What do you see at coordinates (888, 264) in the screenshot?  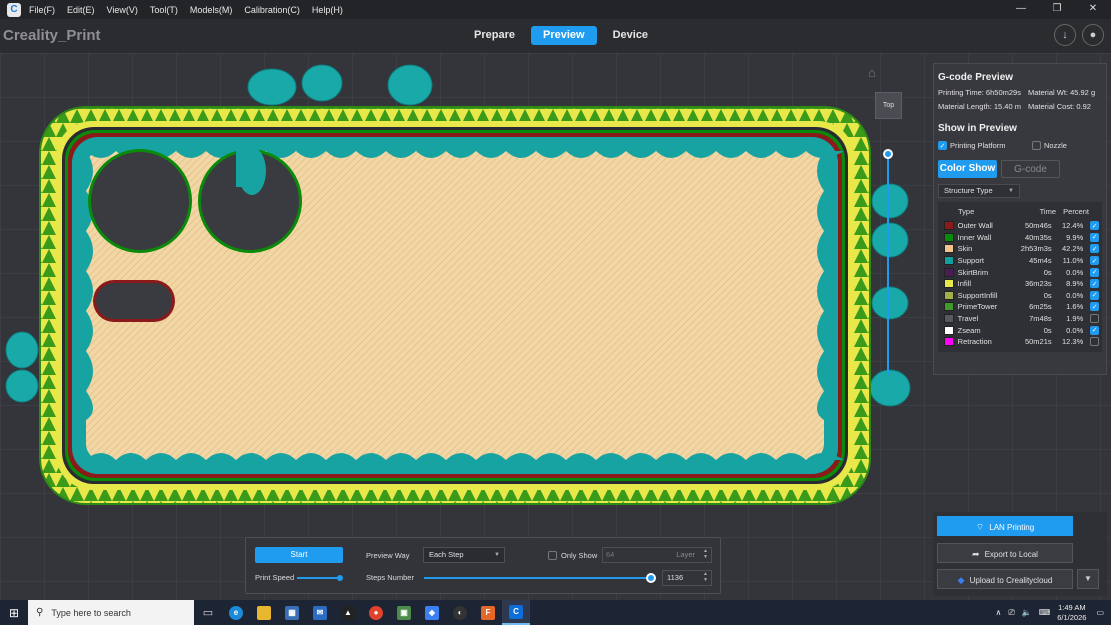 I see `layer-slider-track` at bounding box center [888, 264].